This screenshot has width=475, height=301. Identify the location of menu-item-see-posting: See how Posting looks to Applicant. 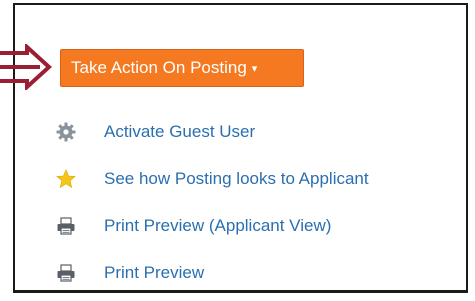
(212, 178).